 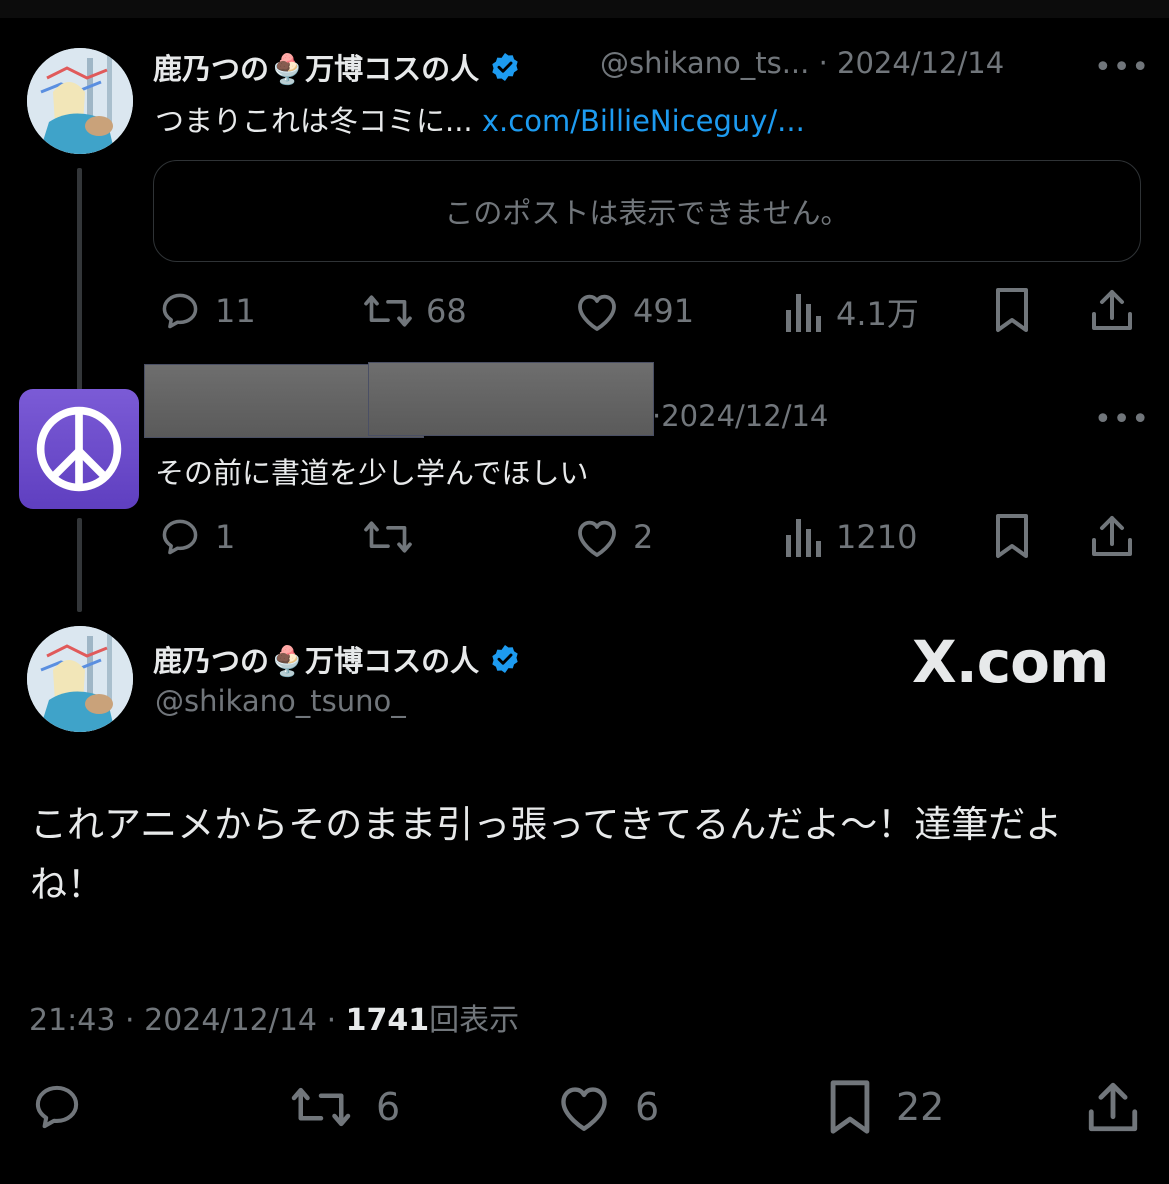 I want to click on main-tweet-text: これアニメからそのまま引っ張ってきてるんだよ～！達筆だよ ね！, so click(x=590, y=855).